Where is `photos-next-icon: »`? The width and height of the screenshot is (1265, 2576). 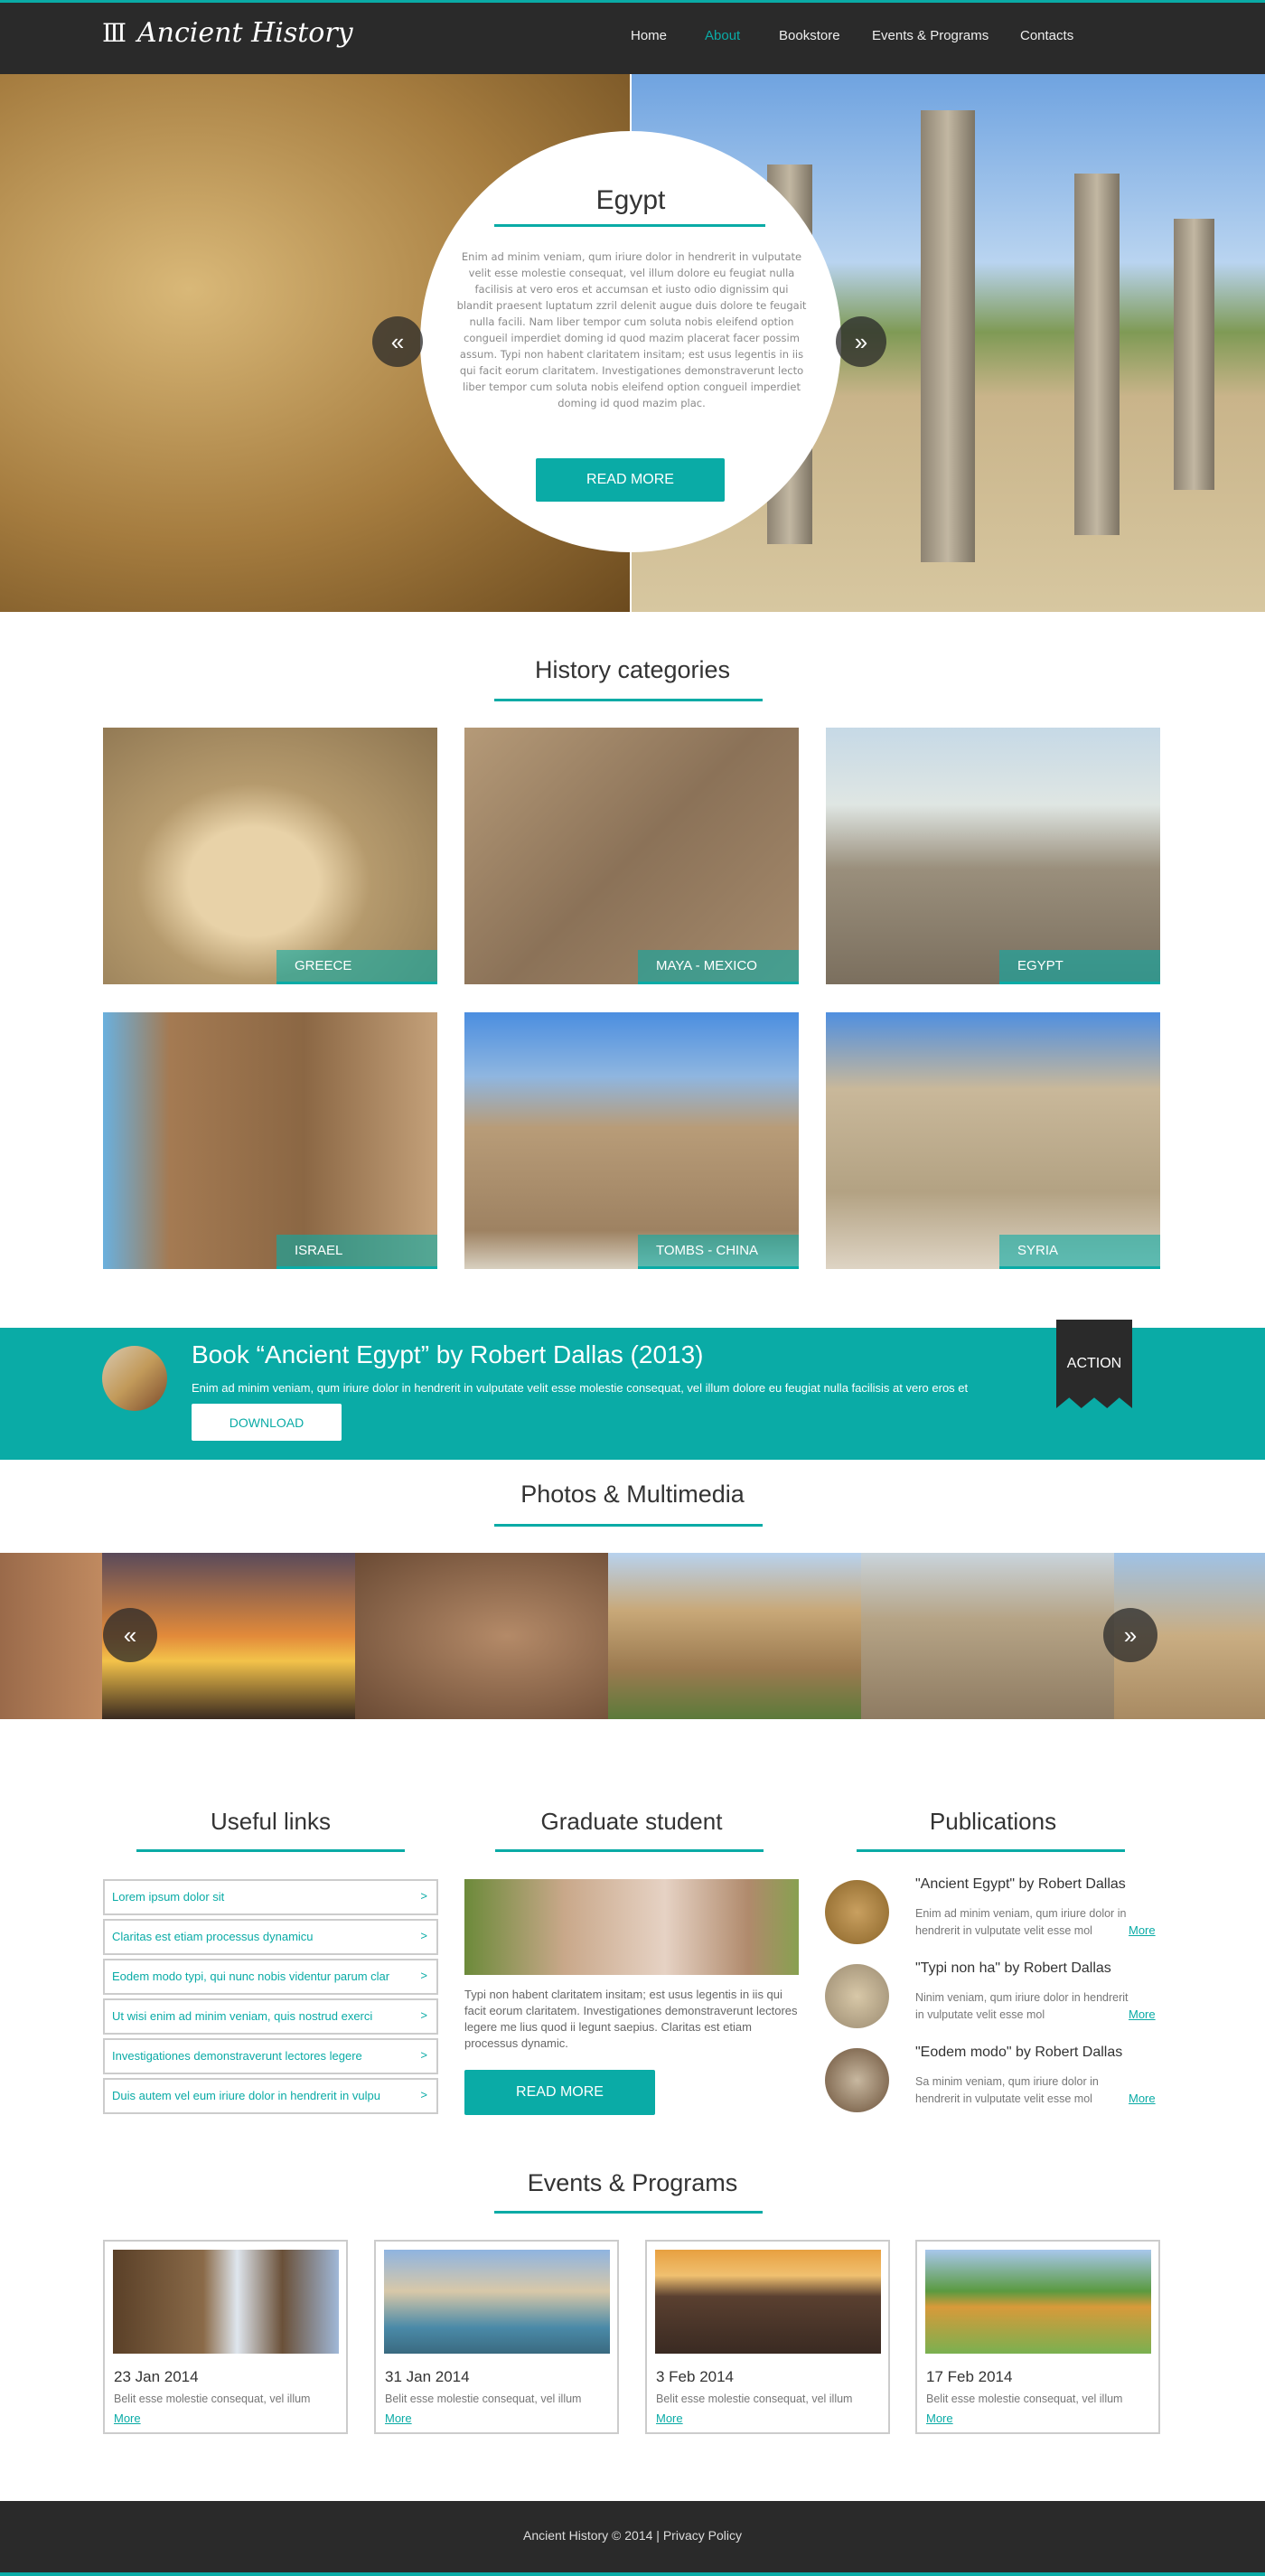 photos-next-icon: » is located at coordinates (1130, 1635).